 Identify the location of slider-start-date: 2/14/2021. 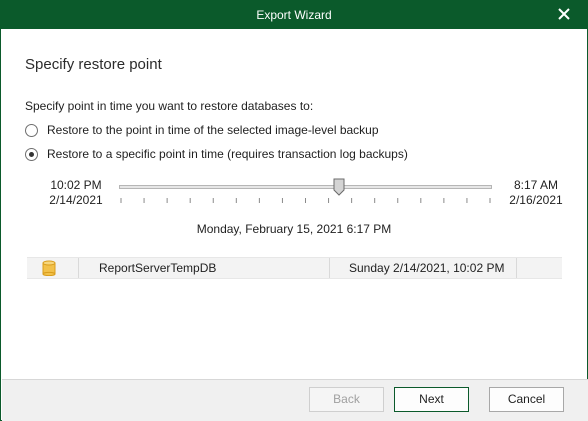
(76, 200).